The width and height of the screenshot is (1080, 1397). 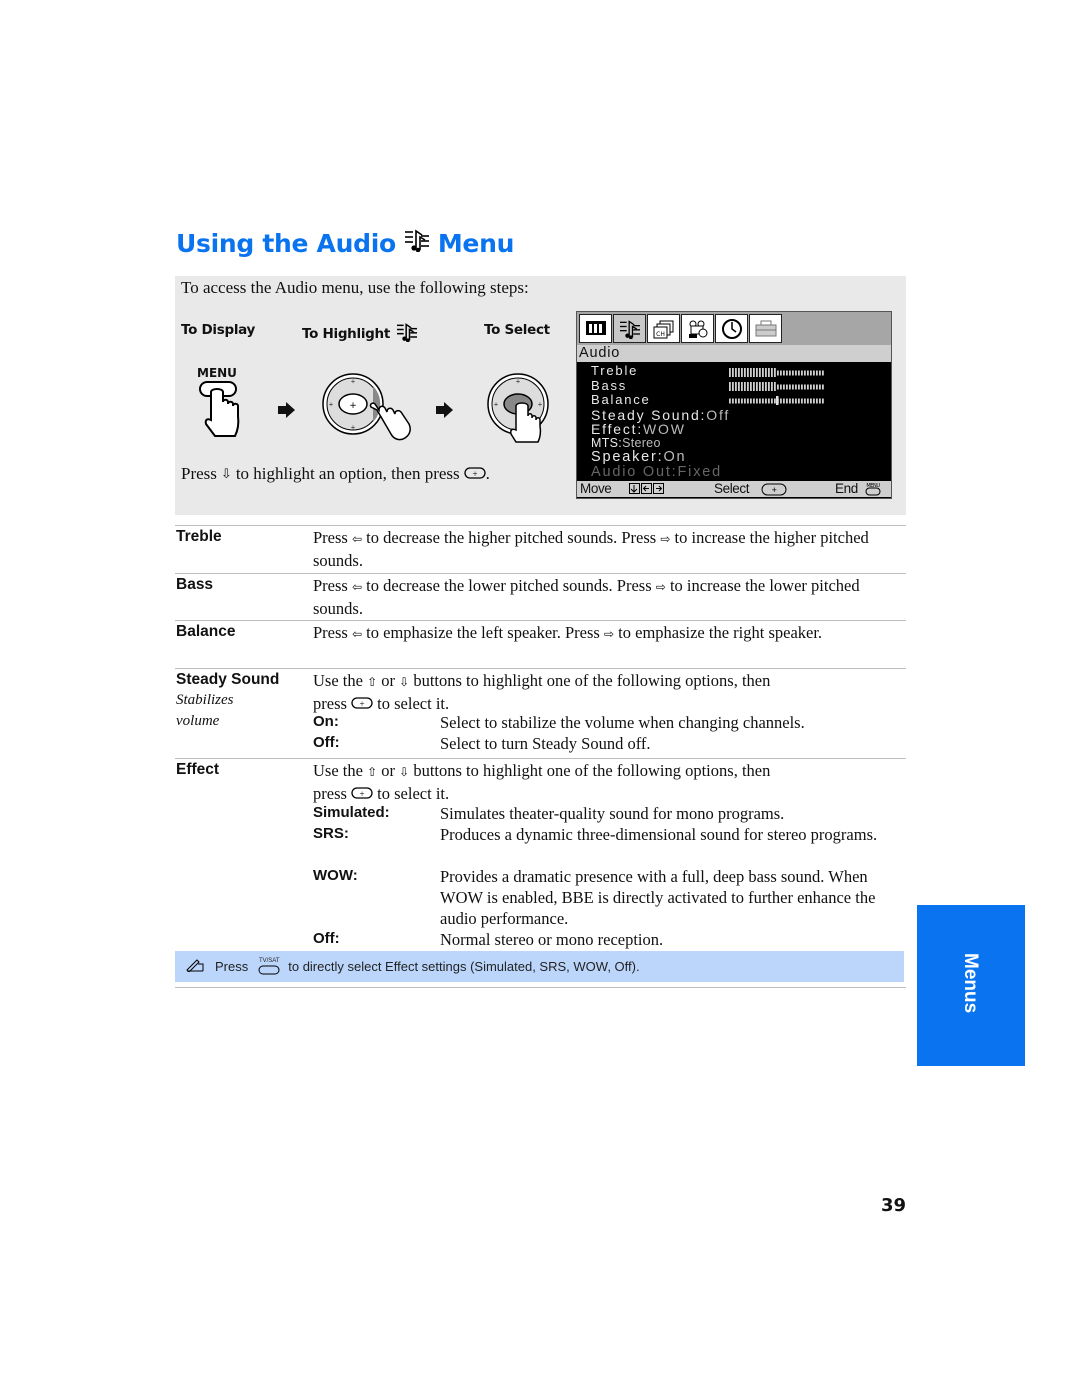 I want to click on channel-icon: CH, so click(x=663, y=328).